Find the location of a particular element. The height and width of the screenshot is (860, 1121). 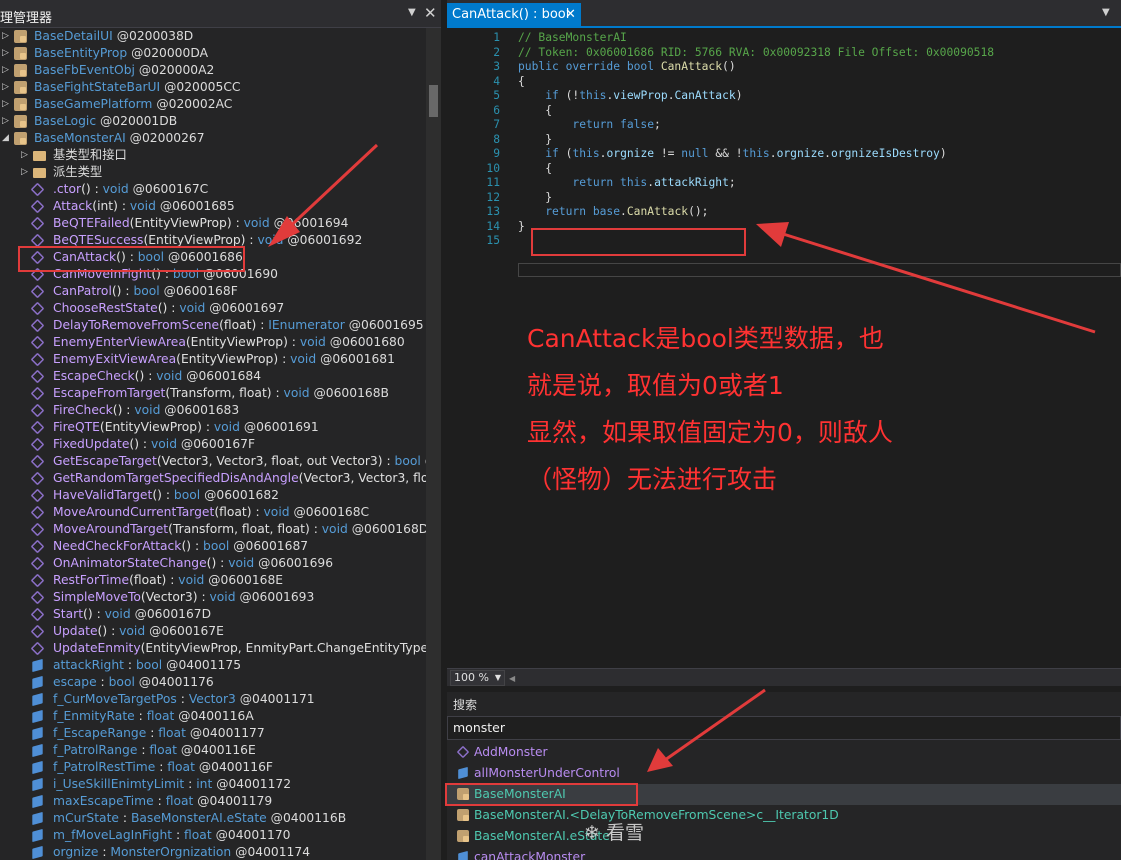

item-token: @06001680 is located at coordinates (365, 342).